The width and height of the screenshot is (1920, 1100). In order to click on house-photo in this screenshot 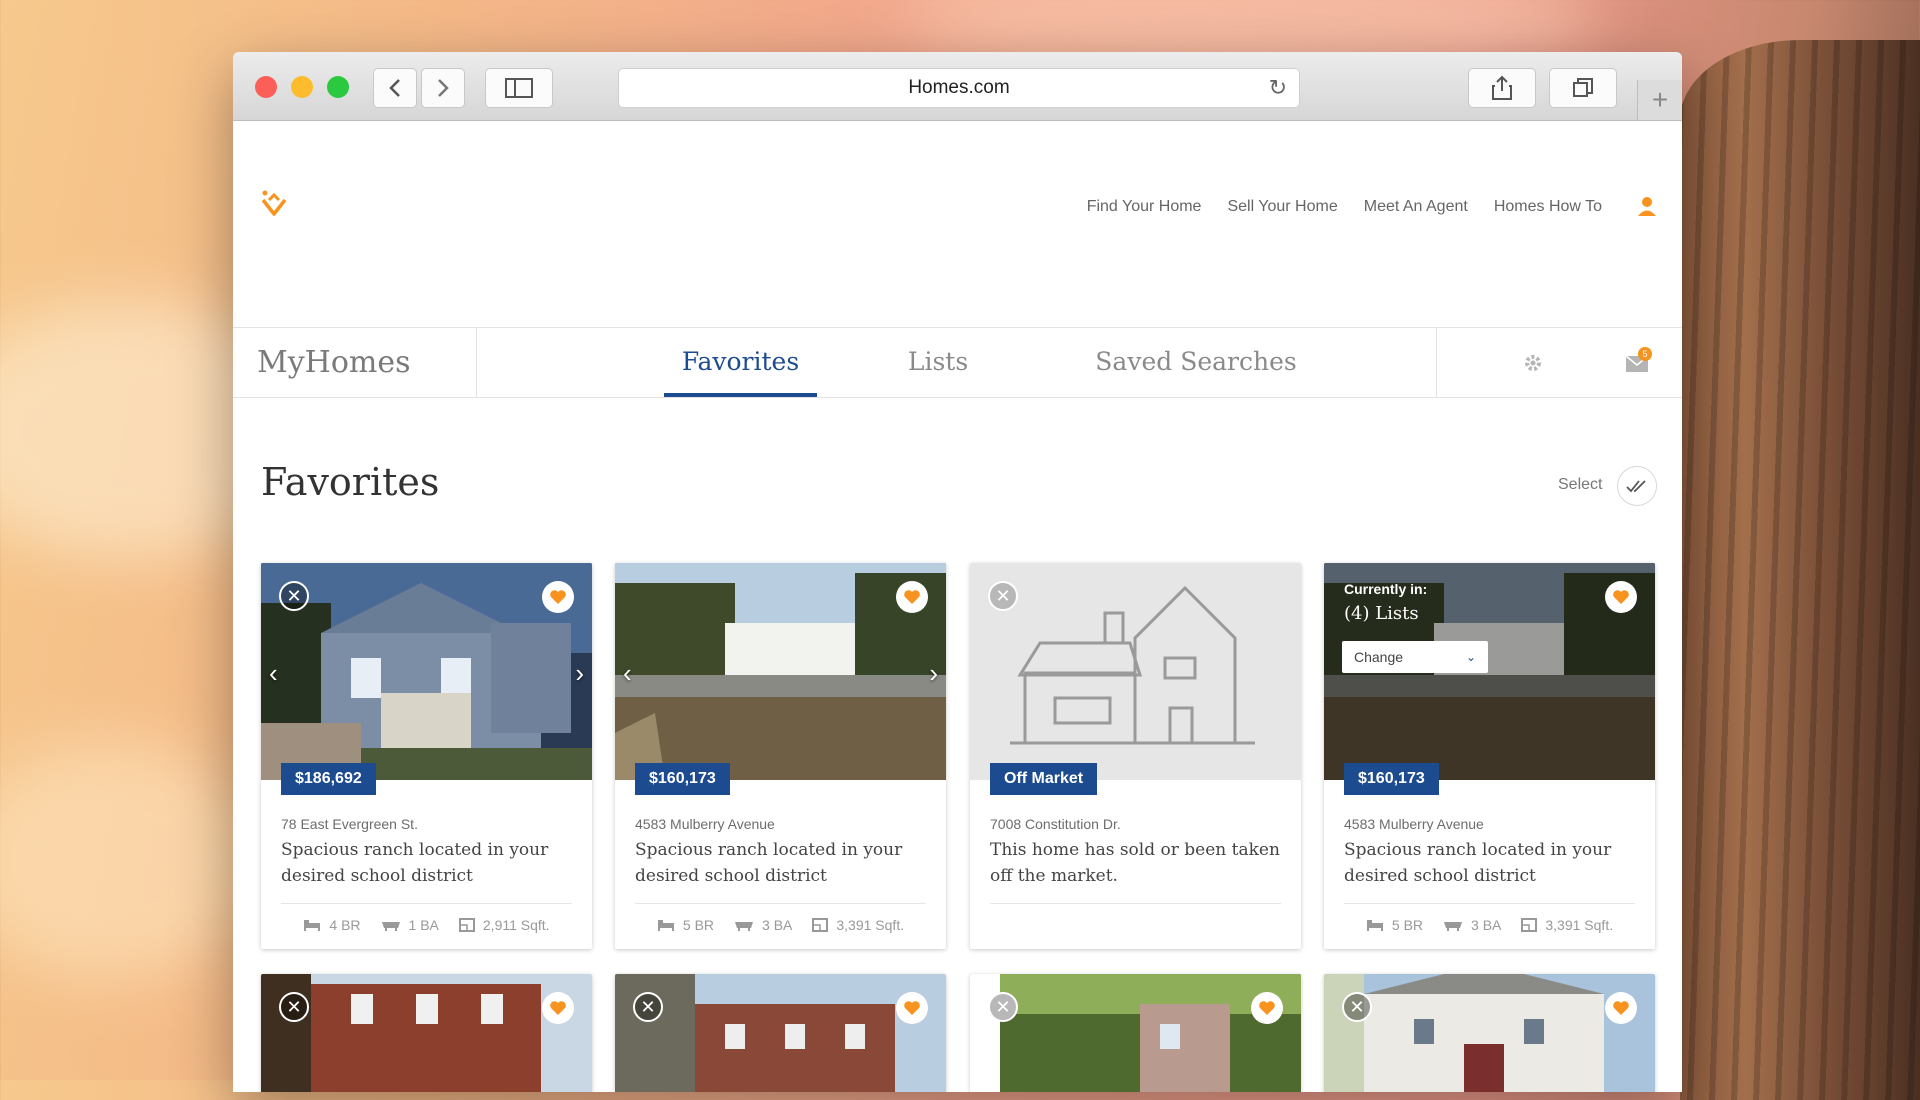, I will do `click(1135, 1033)`.